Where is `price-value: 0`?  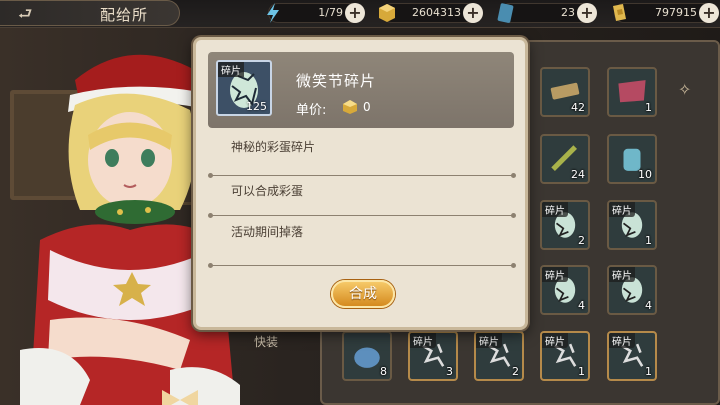
price-value: 0 is located at coordinates (367, 107).